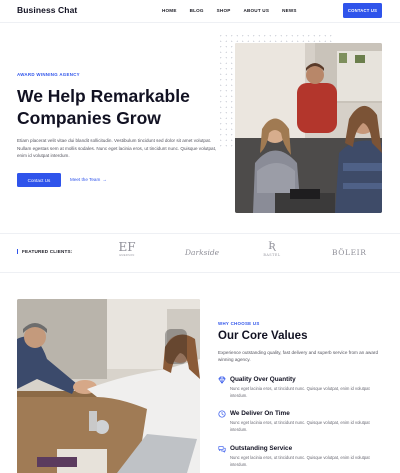 This screenshot has width=400, height=473. Describe the element at coordinates (263, 379) in the screenshot. I see `feature-quality-title: Quality Over Quantity` at that location.